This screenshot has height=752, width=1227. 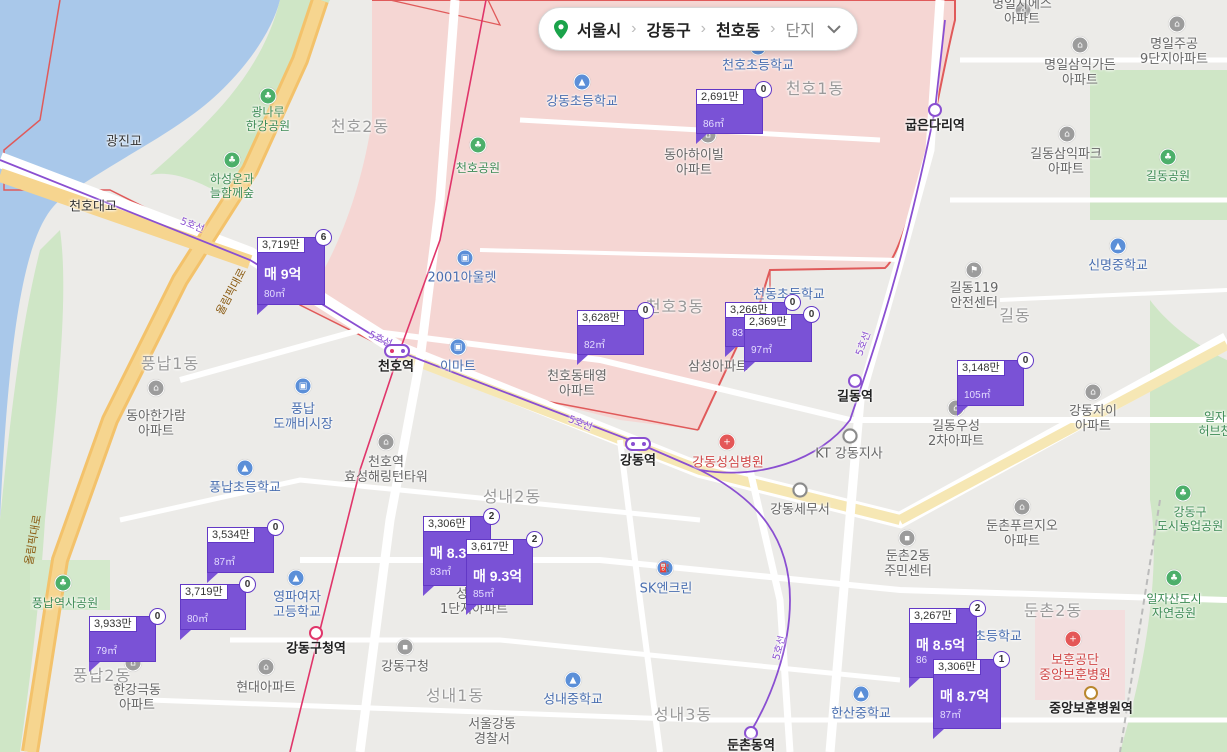 I want to click on place-label: 이마트, so click(x=458, y=367).